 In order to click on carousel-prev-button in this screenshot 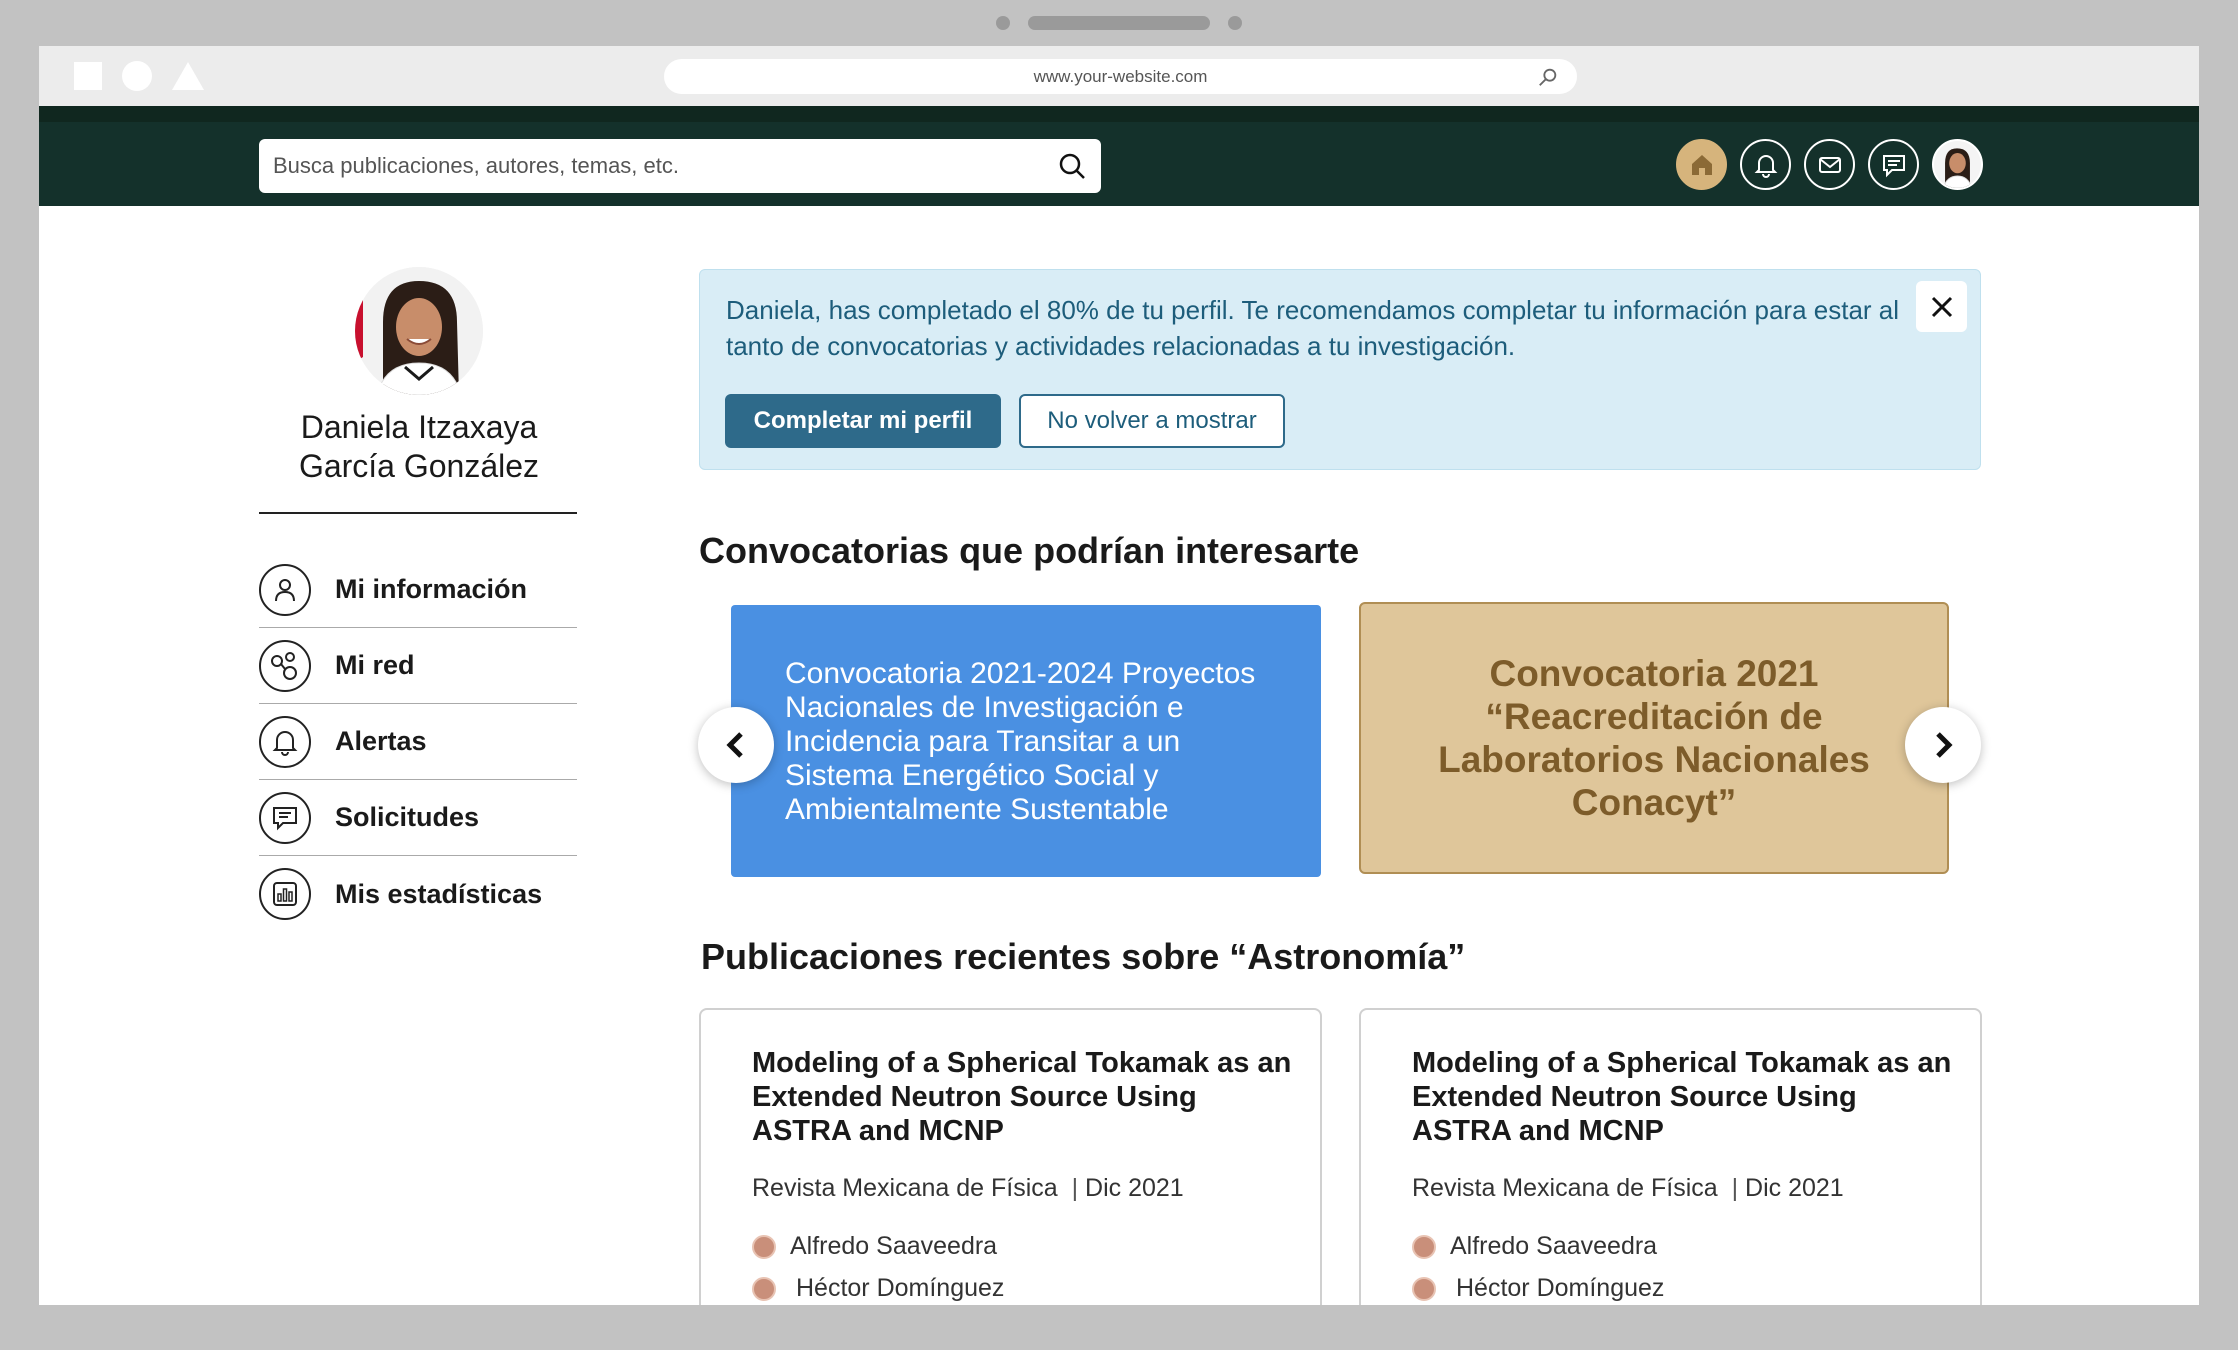, I will do `click(736, 745)`.